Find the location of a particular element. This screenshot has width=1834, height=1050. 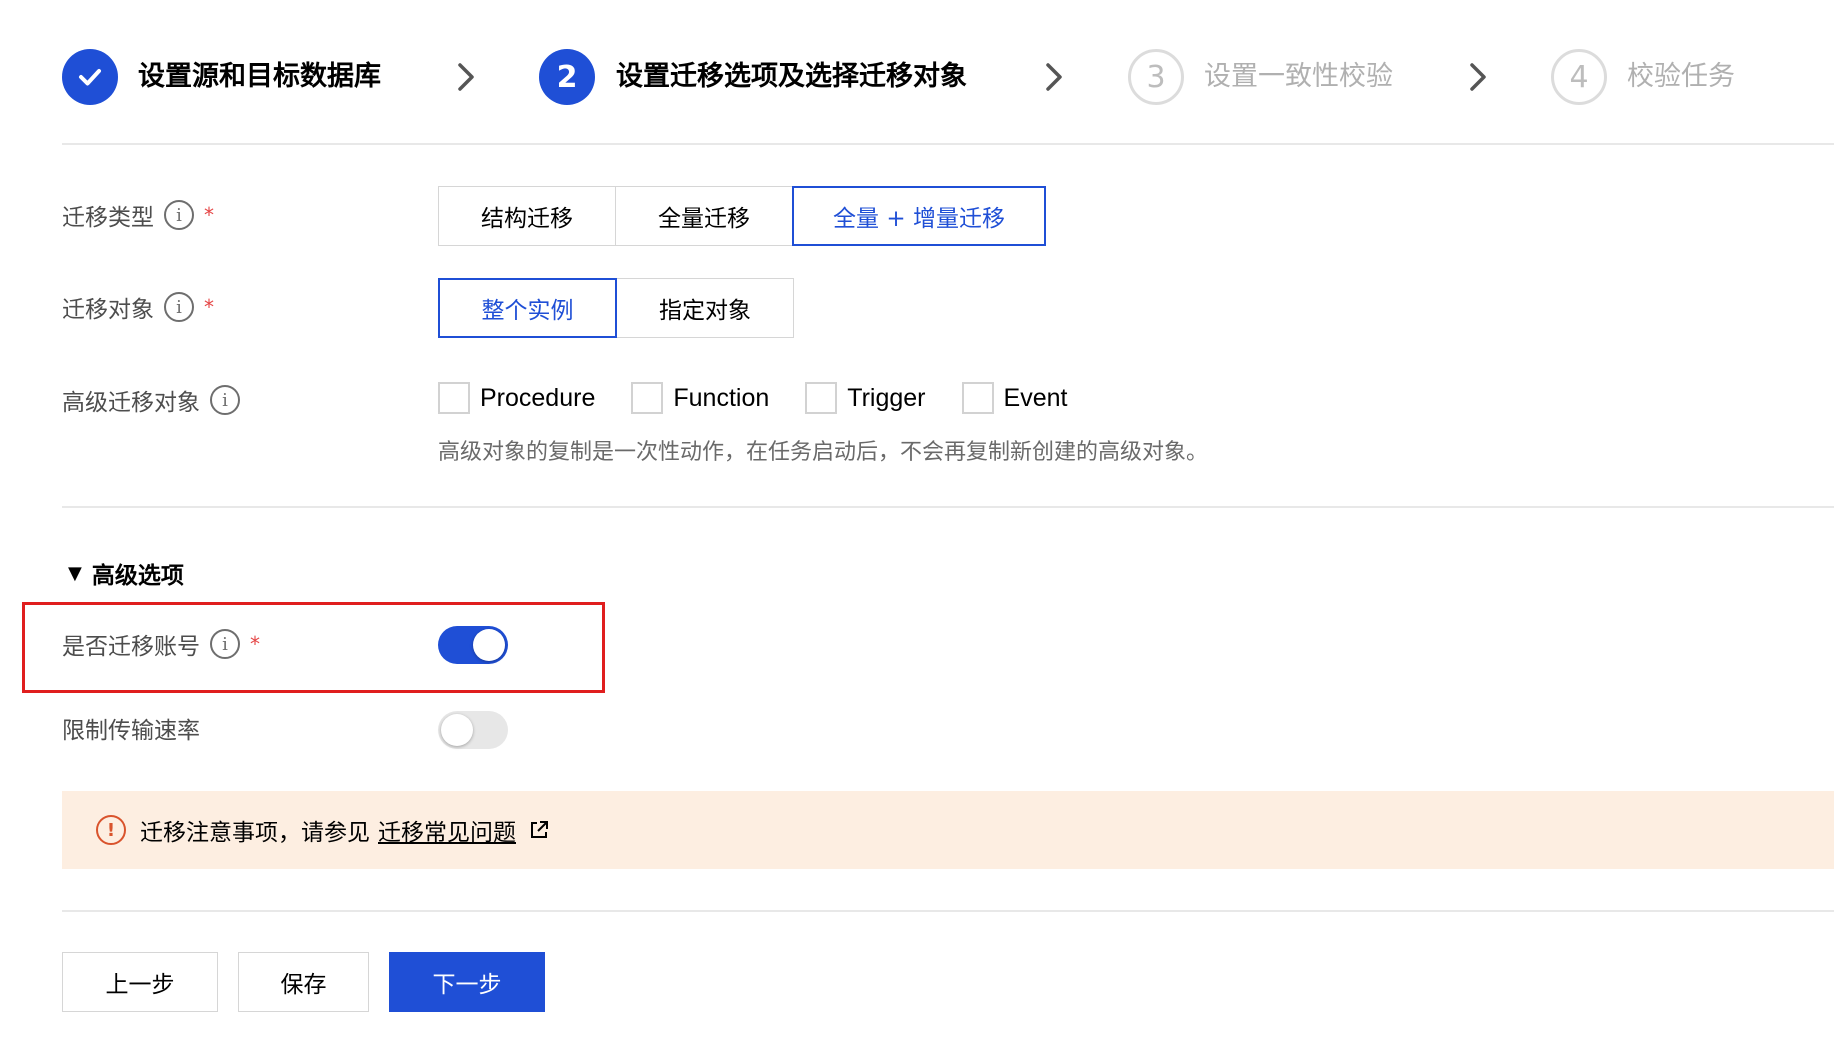

advanced-objects-label: 高级迁移对象 i is located at coordinates (151, 400).